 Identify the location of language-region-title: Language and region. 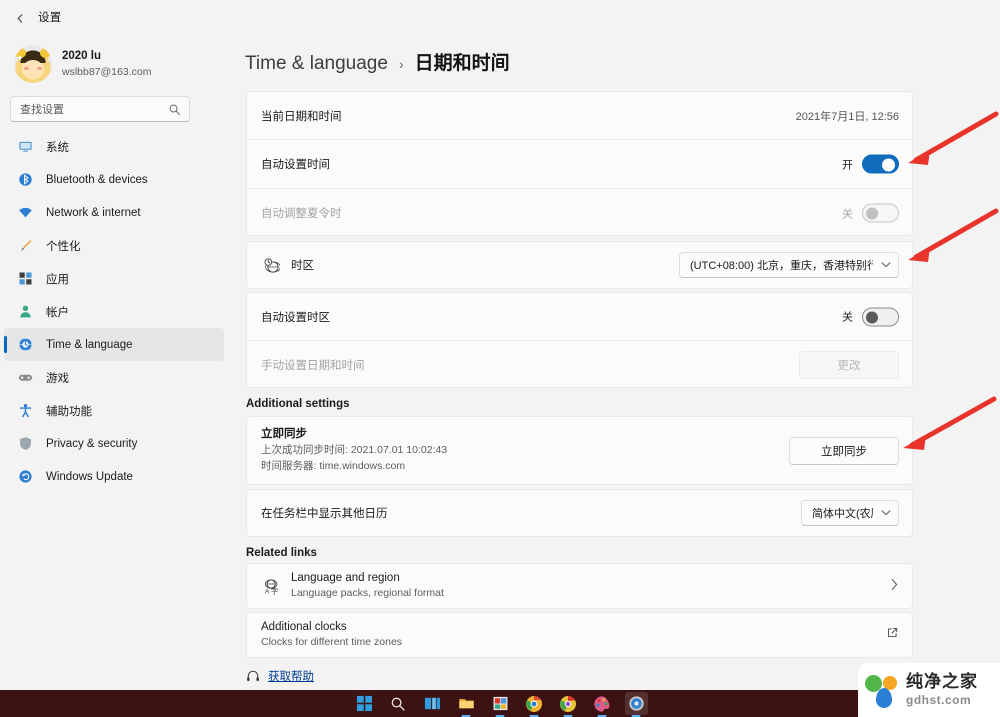
(345, 577).